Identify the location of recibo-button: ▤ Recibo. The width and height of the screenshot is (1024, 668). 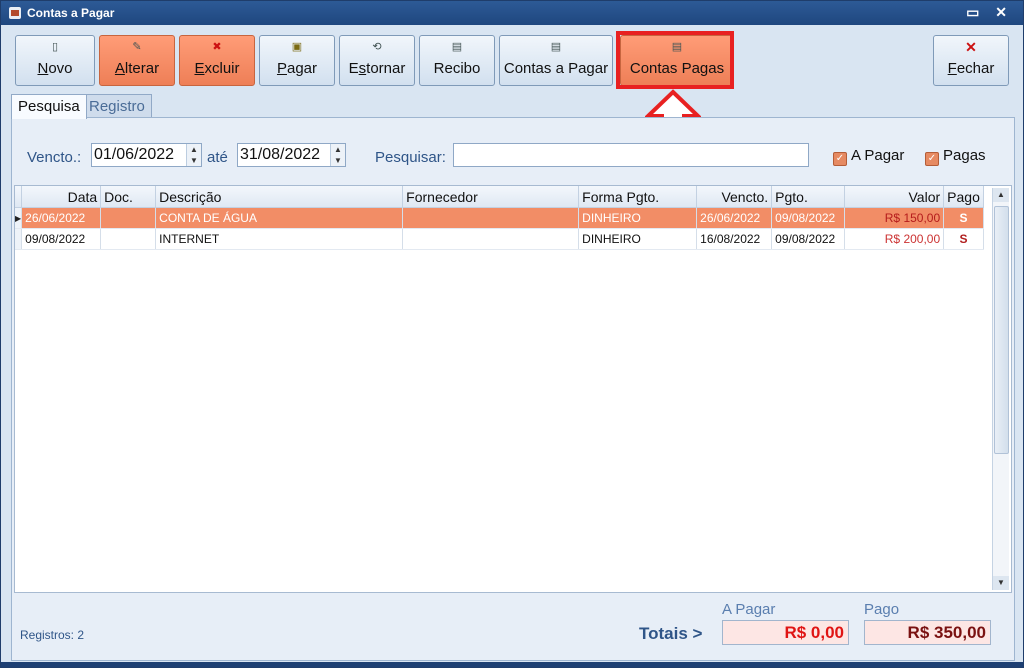
(457, 60).